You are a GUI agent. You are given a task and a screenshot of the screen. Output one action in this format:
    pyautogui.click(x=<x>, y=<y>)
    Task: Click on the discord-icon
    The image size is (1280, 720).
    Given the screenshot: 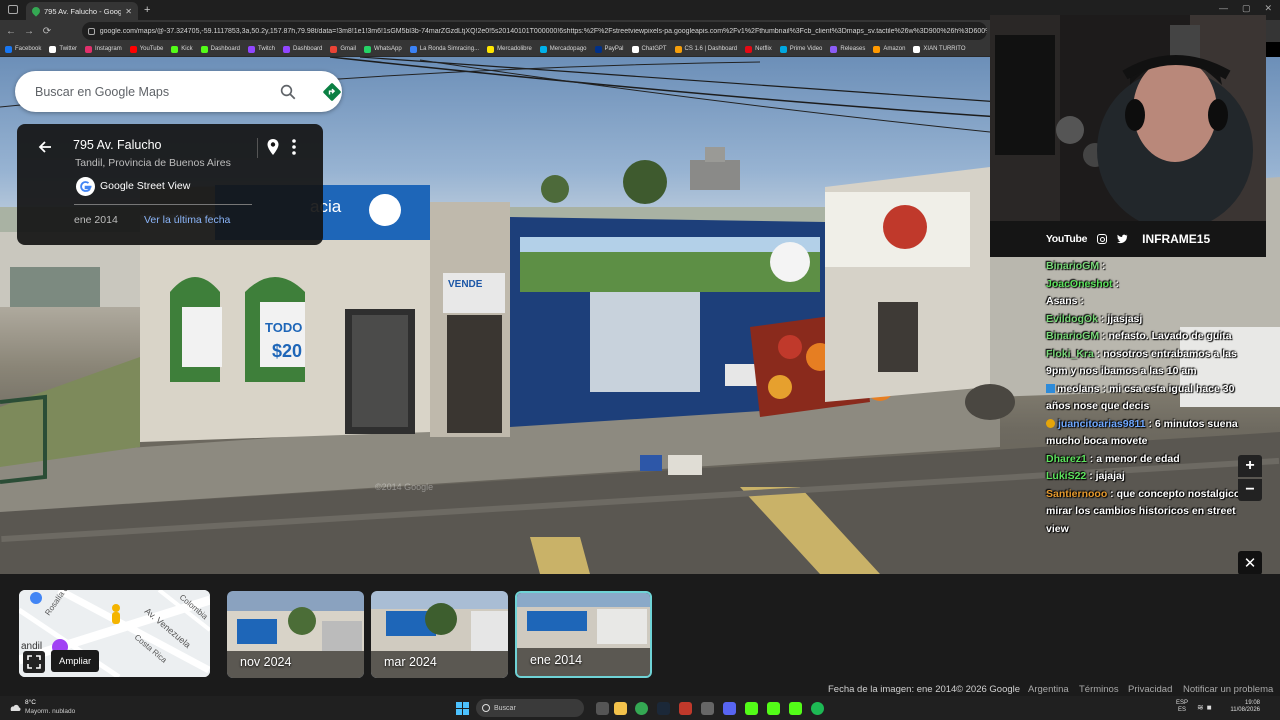 What is the action you would take?
    pyautogui.click(x=729, y=708)
    